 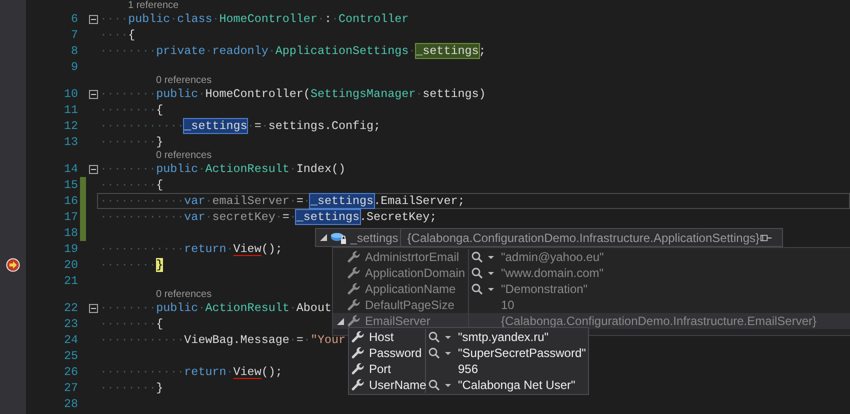 I want to click on line-number: 12, so click(x=70, y=126).